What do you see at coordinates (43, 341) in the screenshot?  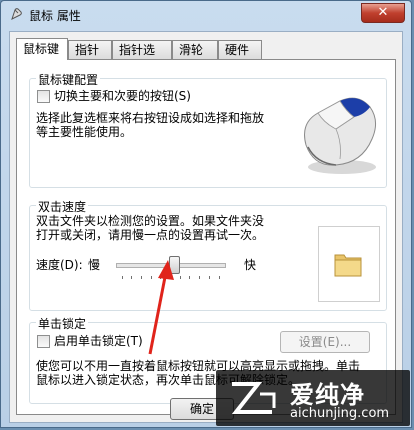 I see `click-lock-checkbox` at bounding box center [43, 341].